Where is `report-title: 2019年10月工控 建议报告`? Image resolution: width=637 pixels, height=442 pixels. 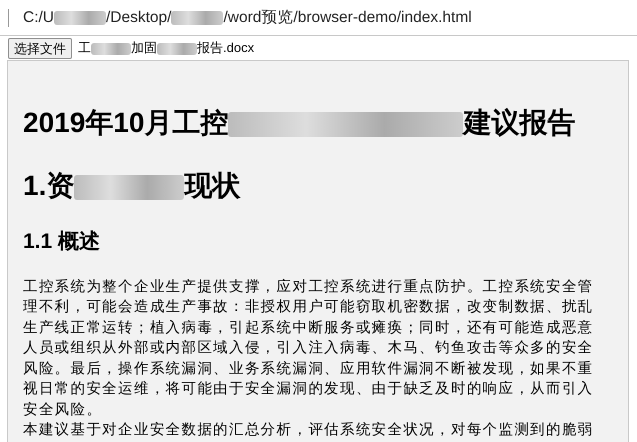 report-title: 2019年10月工控 建议报告 is located at coordinates (299, 123).